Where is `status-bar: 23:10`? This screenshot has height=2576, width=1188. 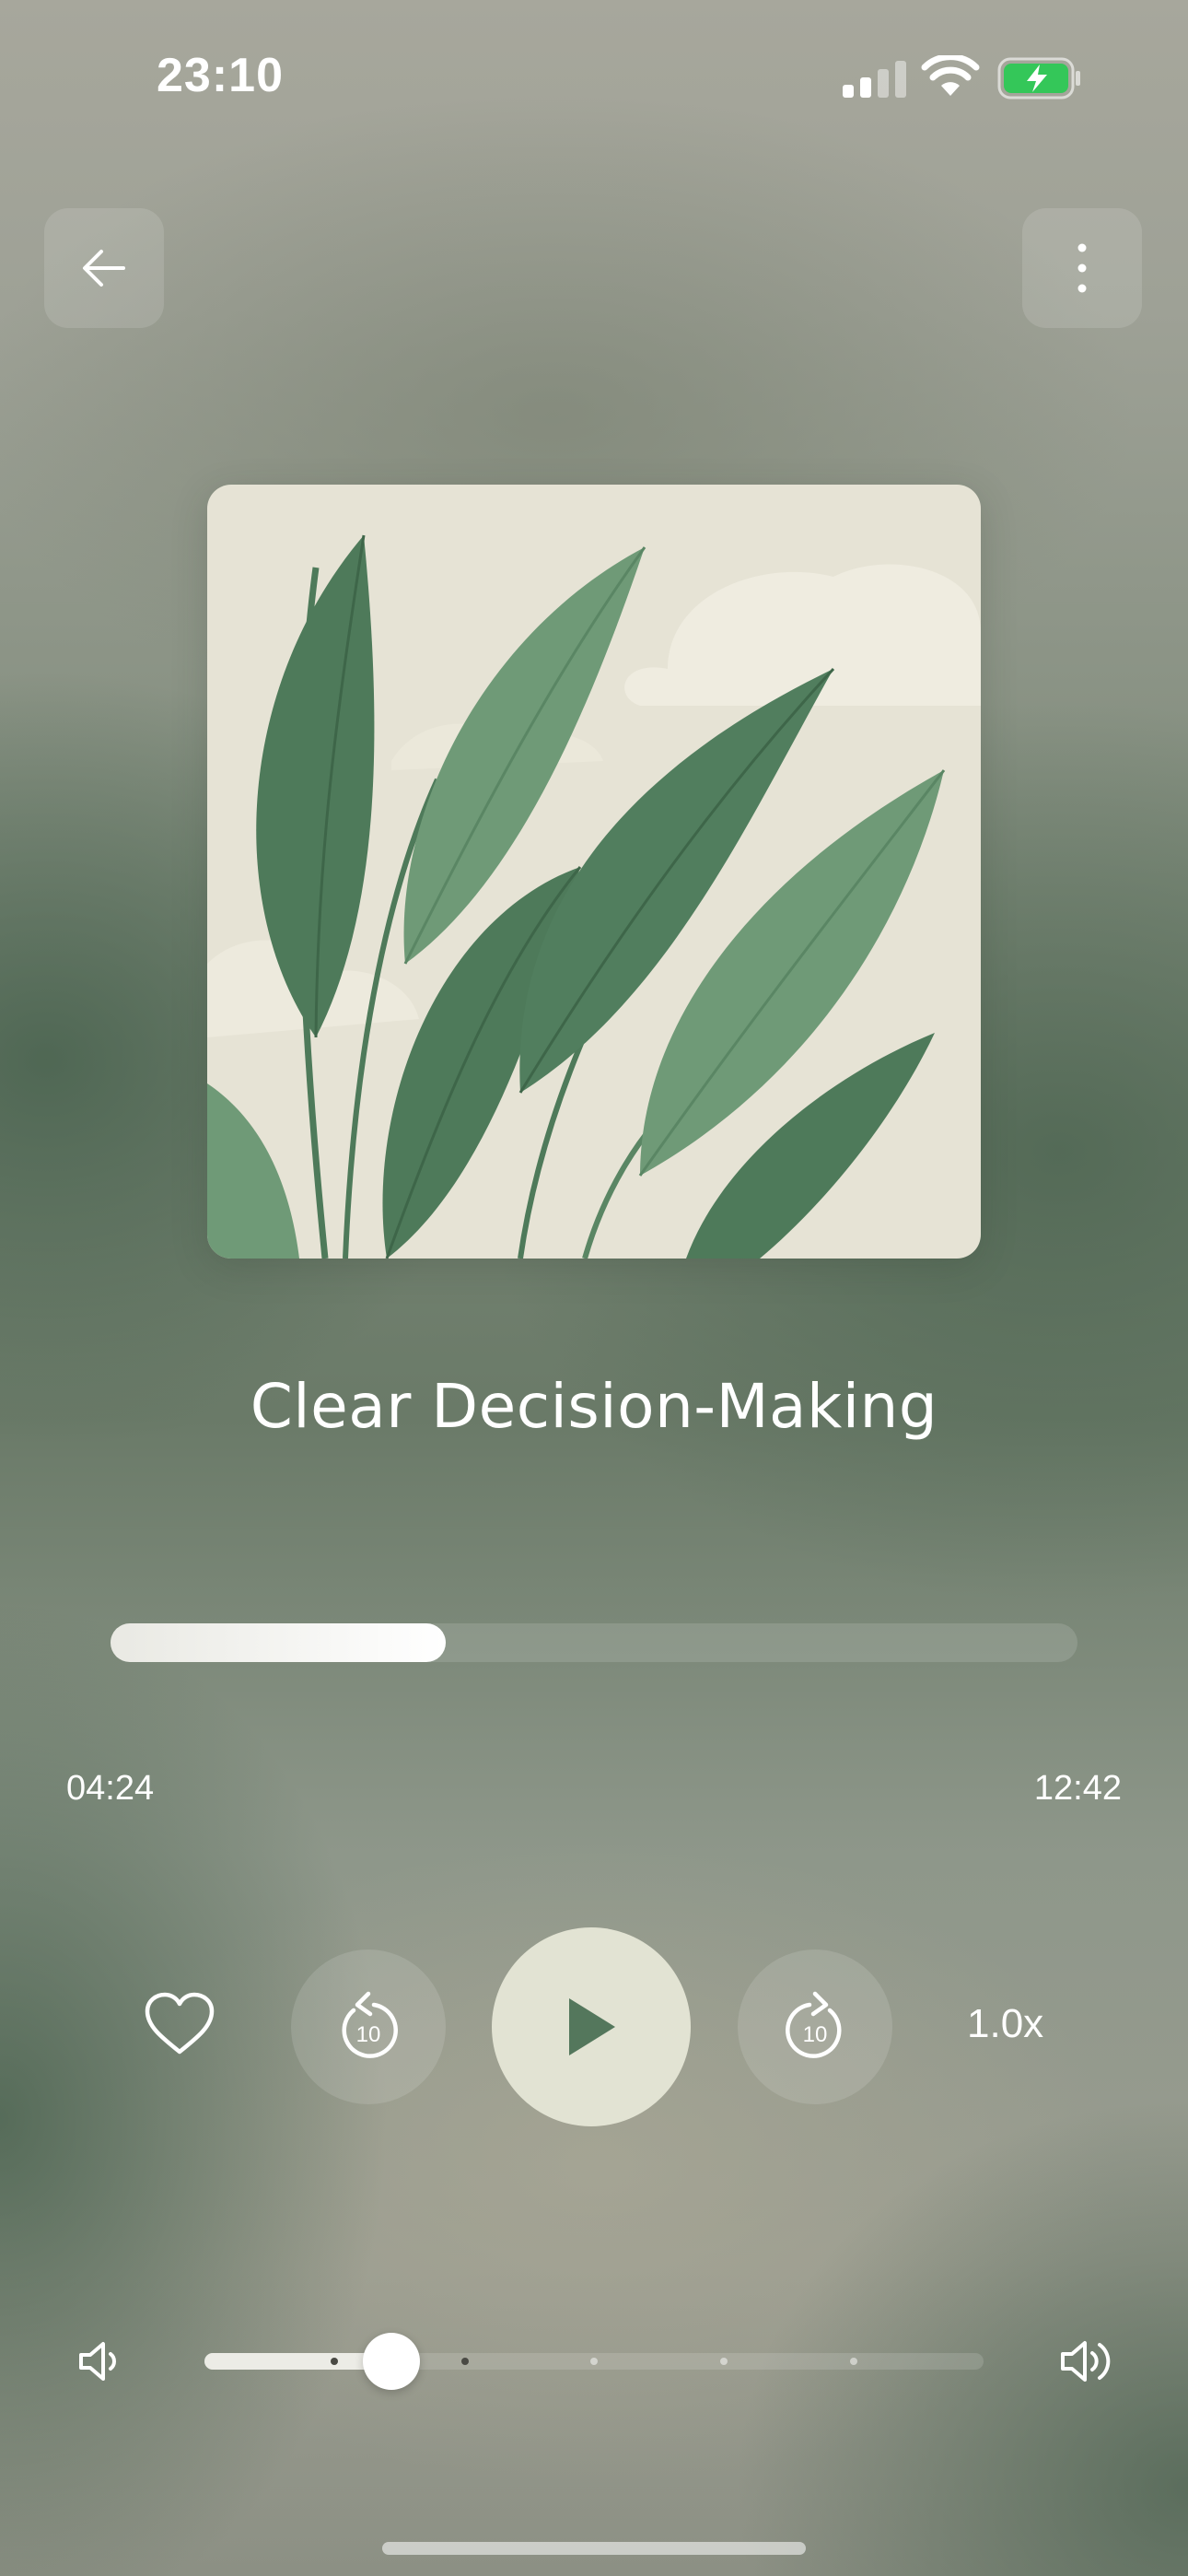 status-bar: 23:10 is located at coordinates (594, 78).